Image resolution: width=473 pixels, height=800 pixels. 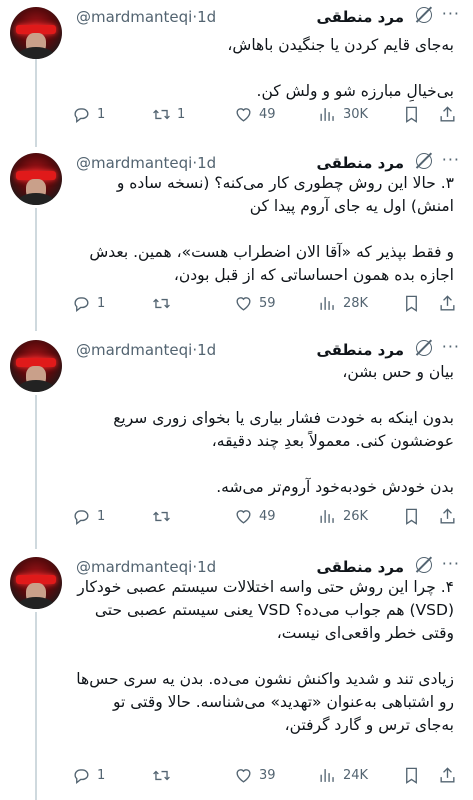 What do you see at coordinates (181, 114) in the screenshot?
I see `repost-count: 1` at bounding box center [181, 114].